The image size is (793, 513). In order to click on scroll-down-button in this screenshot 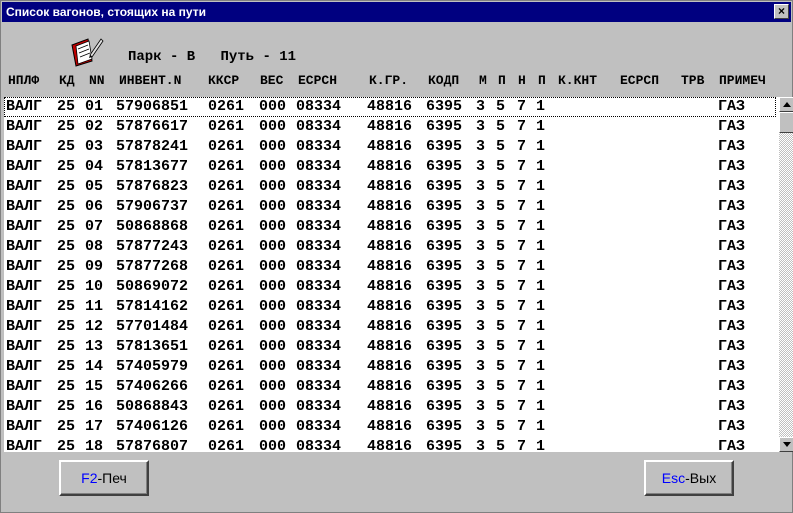, I will do `click(786, 444)`.